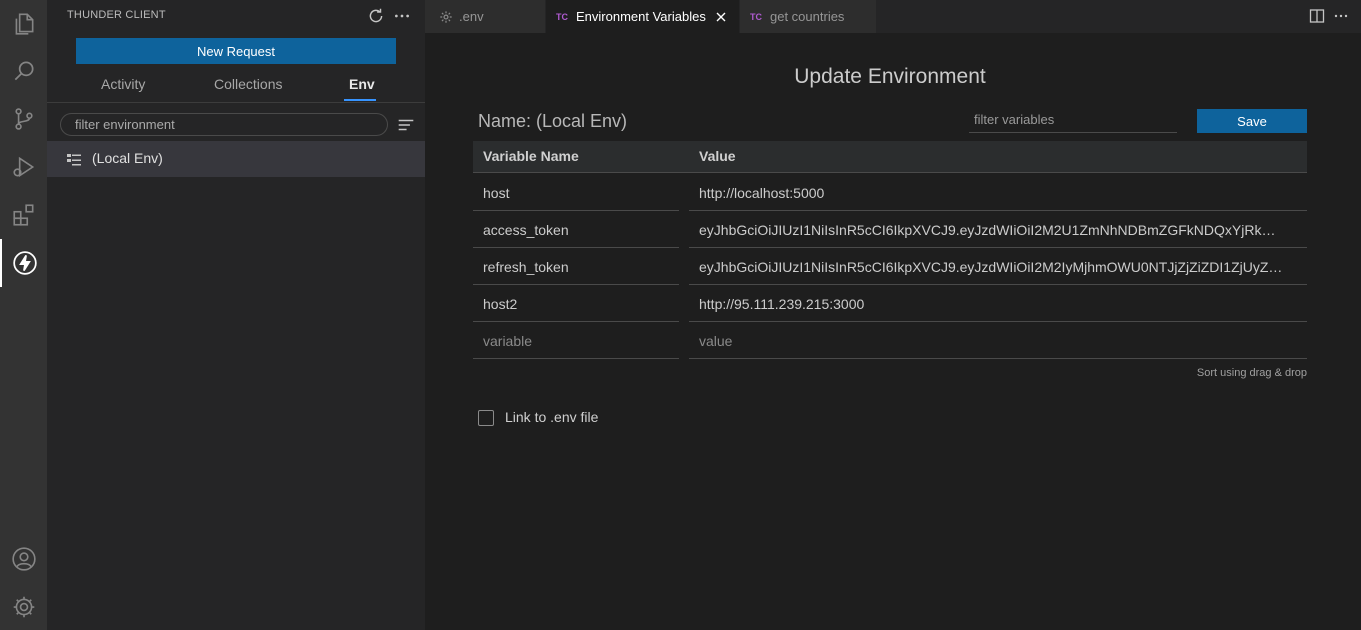 This screenshot has width=1361, height=630. What do you see at coordinates (360, 100) in the screenshot?
I see `active-tab-indicator` at bounding box center [360, 100].